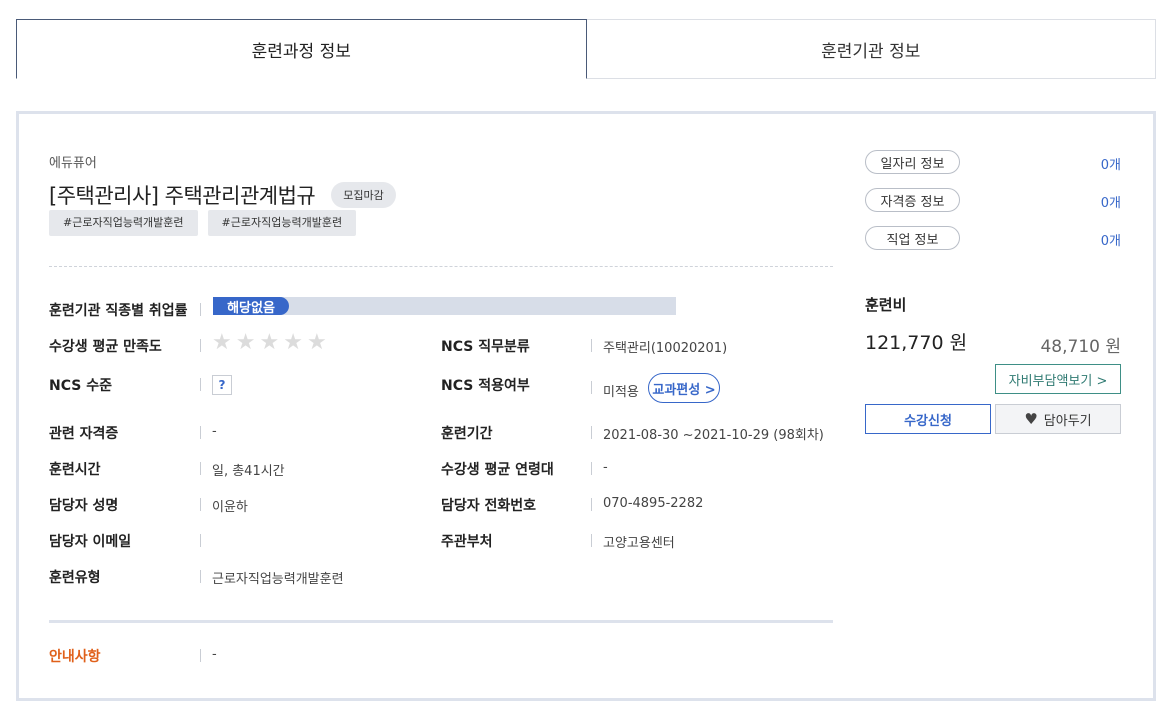  What do you see at coordinates (214, 654) in the screenshot?
I see `notice-value: -` at bounding box center [214, 654].